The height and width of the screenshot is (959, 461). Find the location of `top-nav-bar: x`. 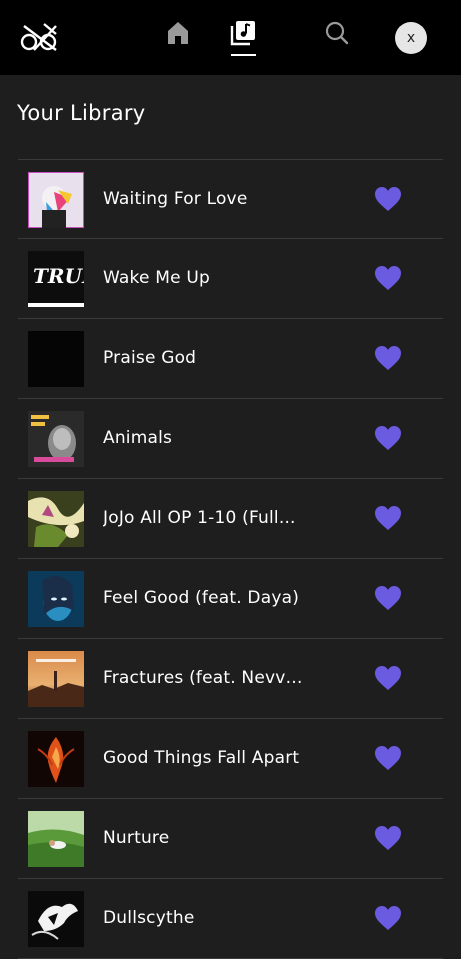

top-nav-bar: x is located at coordinates (230, 37).